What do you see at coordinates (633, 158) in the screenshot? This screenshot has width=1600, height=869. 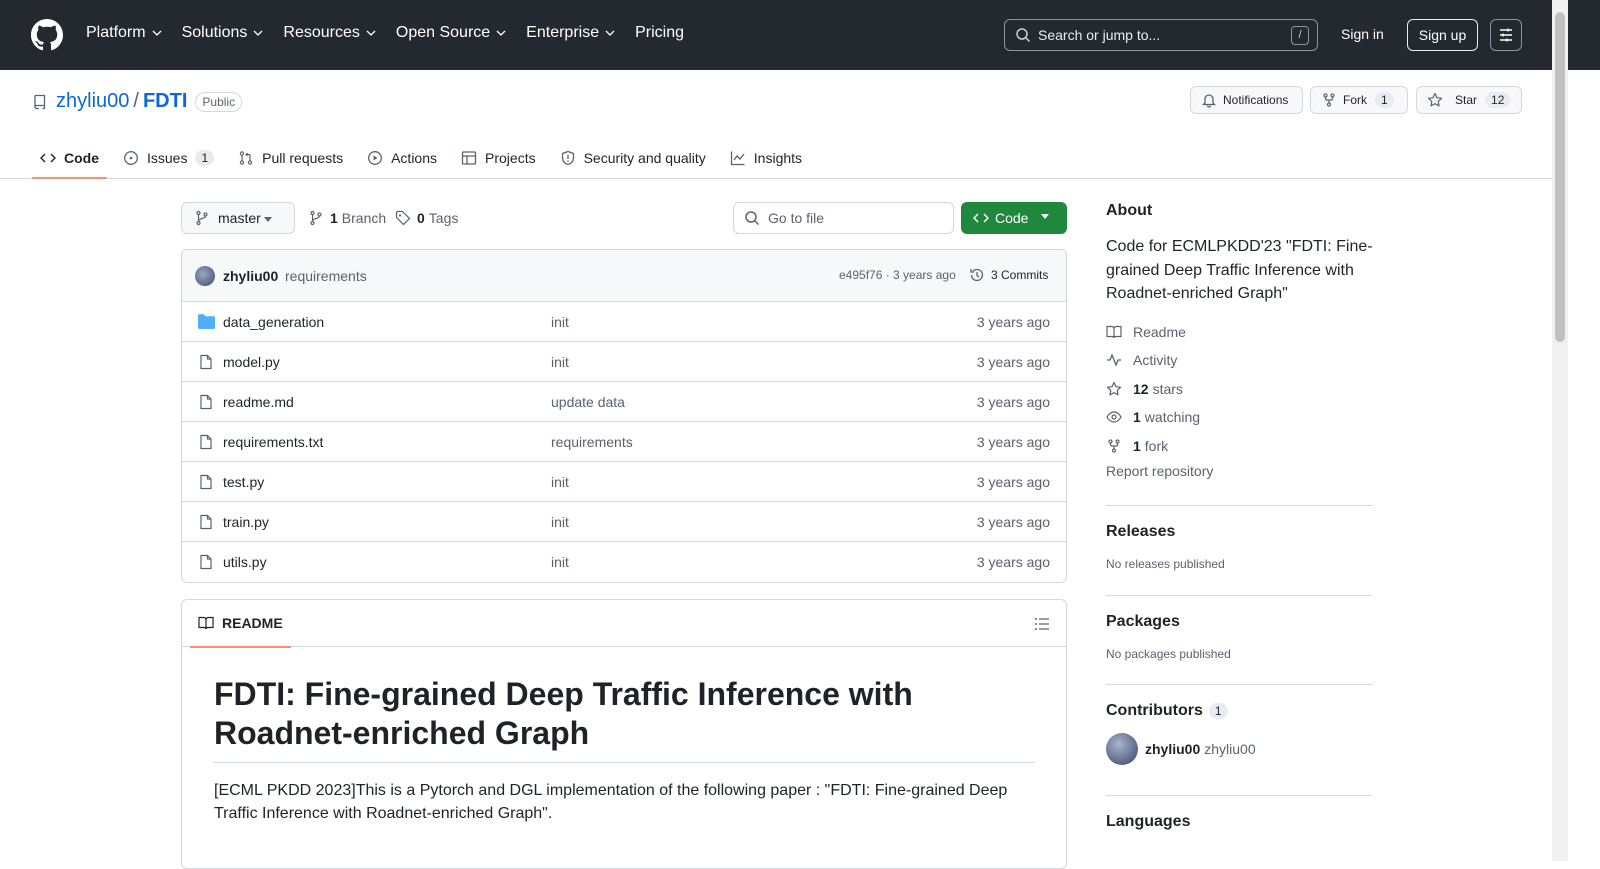 I see `tab-security: Security and quality` at bounding box center [633, 158].